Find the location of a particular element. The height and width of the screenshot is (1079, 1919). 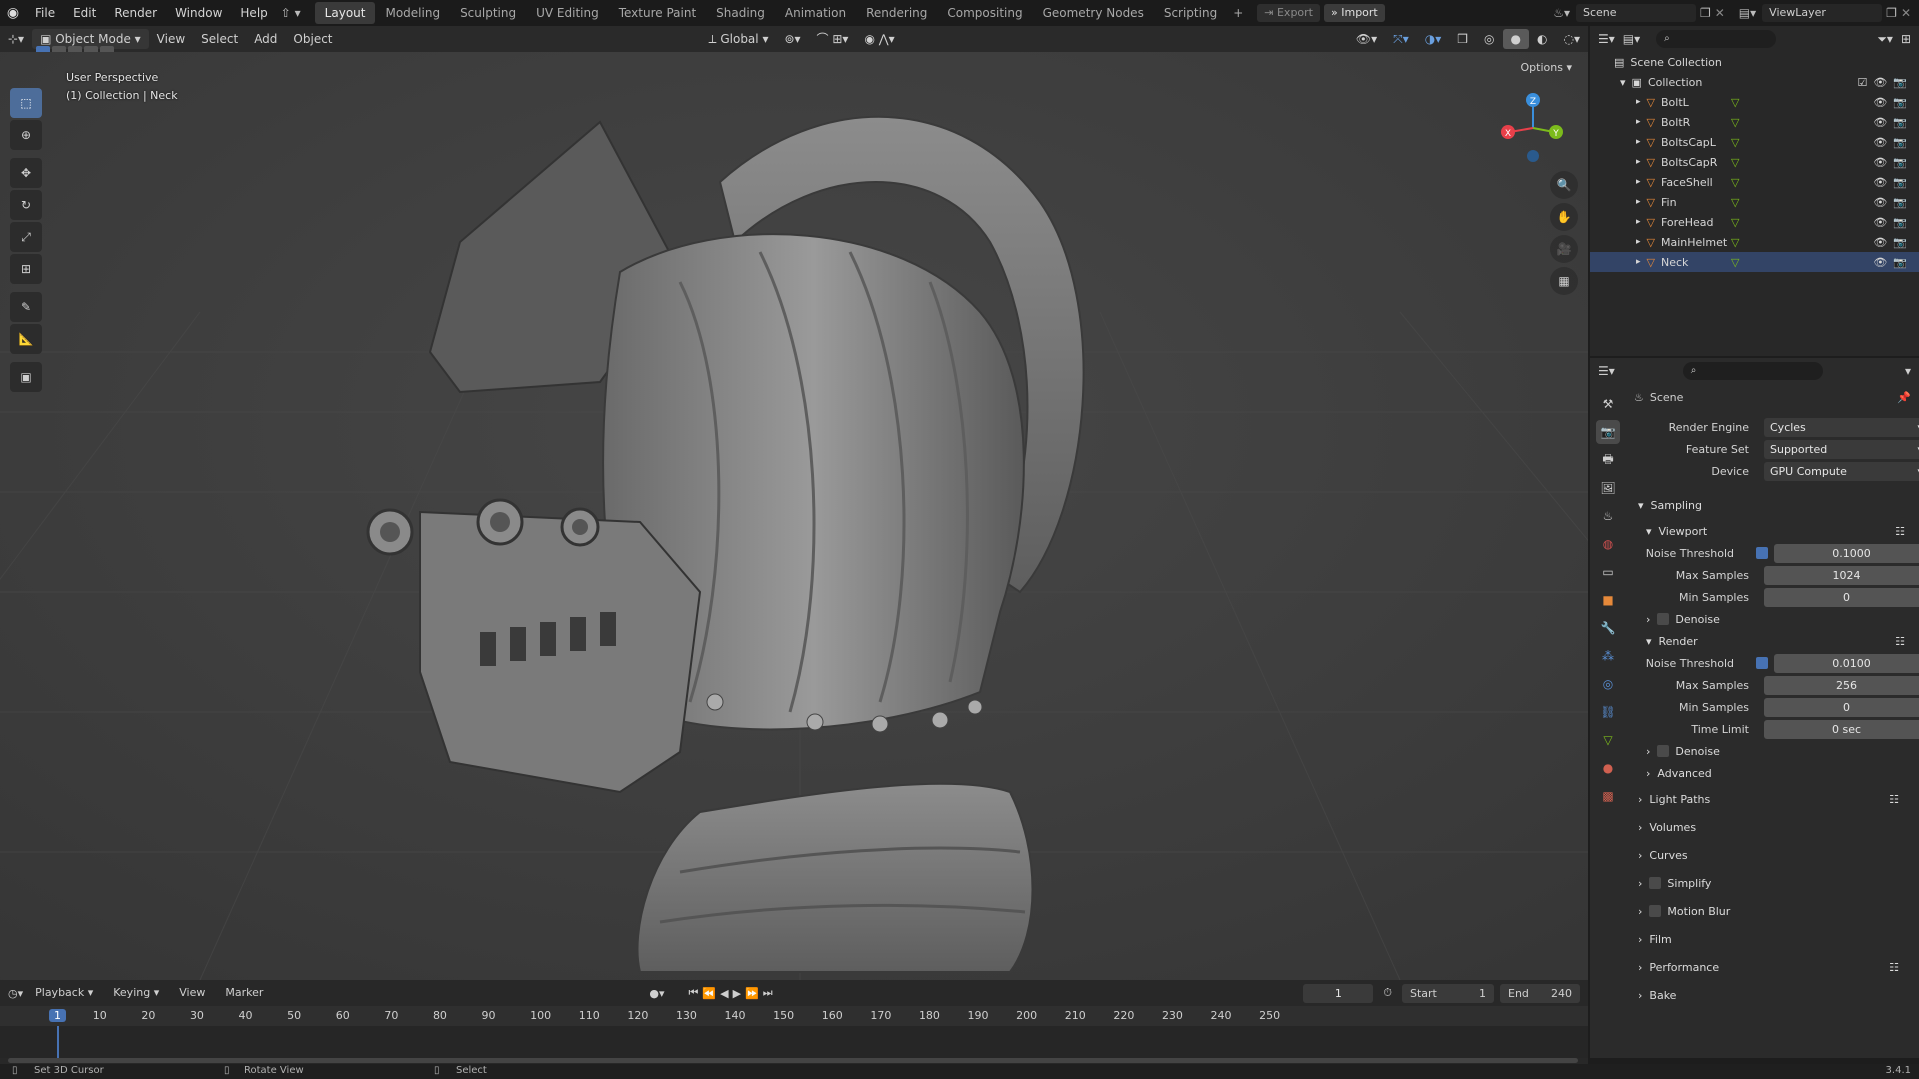

play-reverse-icon: ◀ is located at coordinates (724, 993).